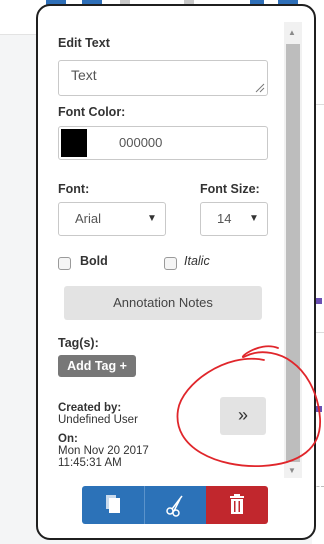 The image size is (324, 544). I want to click on italic-checkbox, so click(170, 263).